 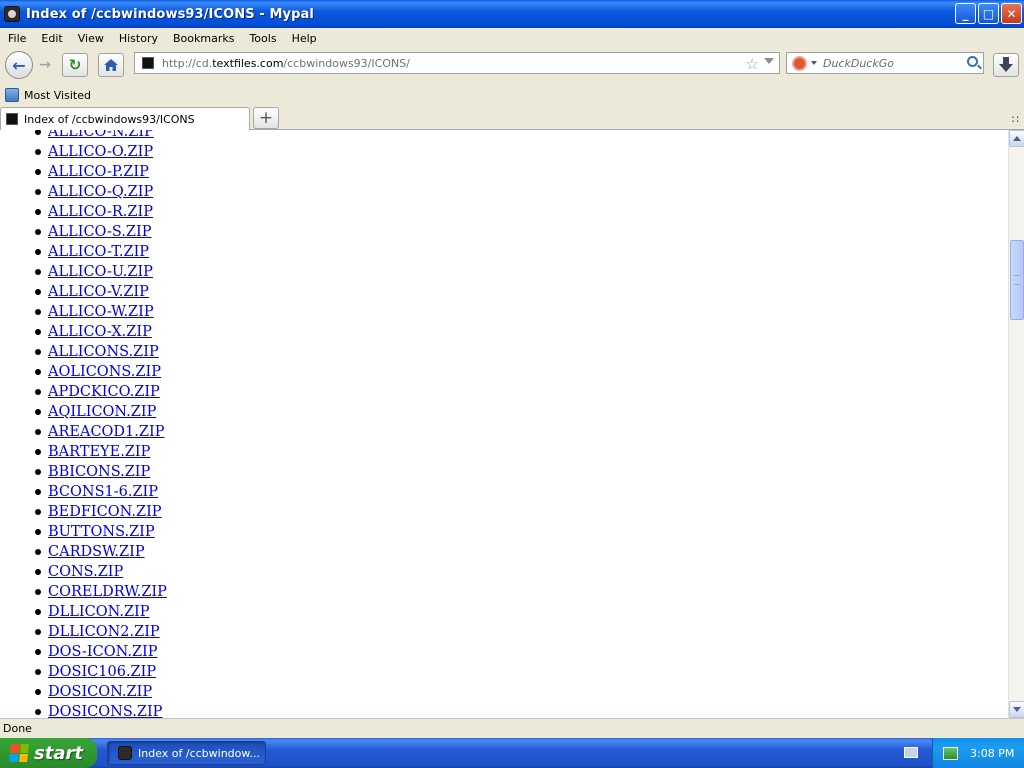 What do you see at coordinates (103, 352) in the screenshot?
I see `file-link: ALLICONS.ZIP` at bounding box center [103, 352].